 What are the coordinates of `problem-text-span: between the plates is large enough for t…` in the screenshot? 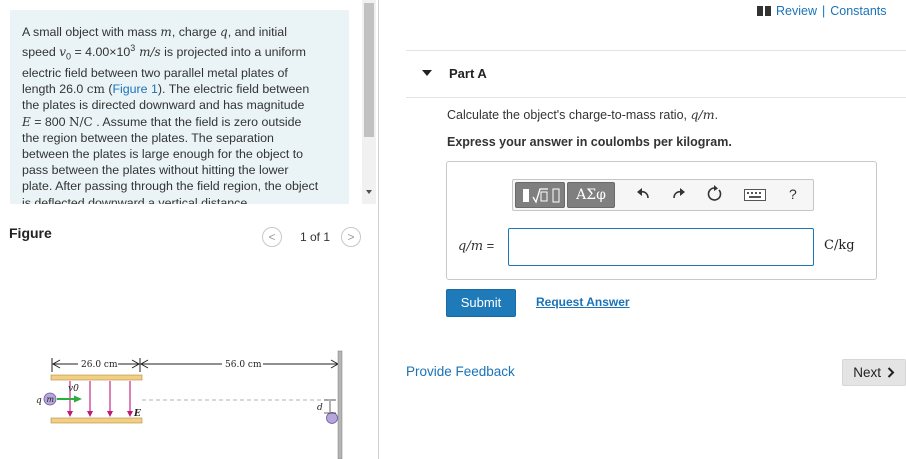 It's located at (163, 154).